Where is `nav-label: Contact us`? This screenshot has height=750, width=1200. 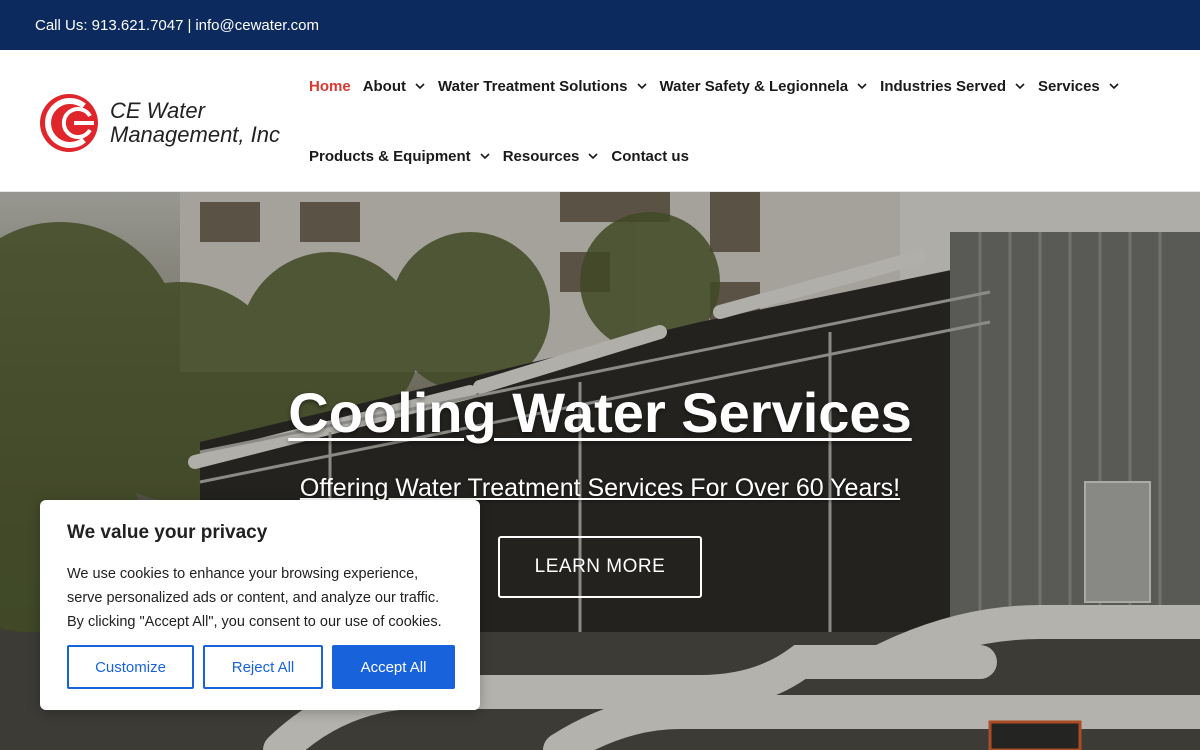 nav-label: Contact us is located at coordinates (650, 156).